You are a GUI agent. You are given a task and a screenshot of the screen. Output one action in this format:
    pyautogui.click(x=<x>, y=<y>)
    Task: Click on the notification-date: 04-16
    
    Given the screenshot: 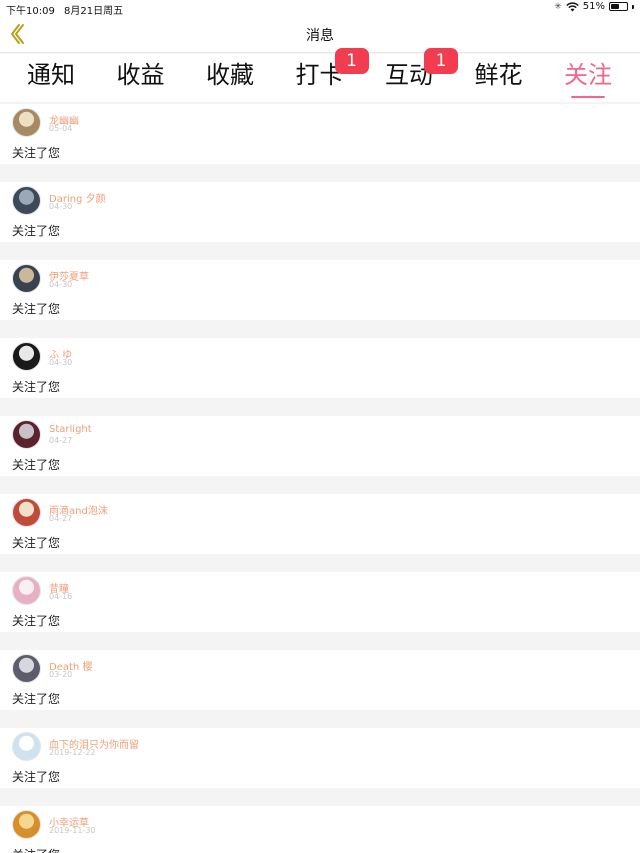 What is the action you would take?
    pyautogui.click(x=61, y=596)
    